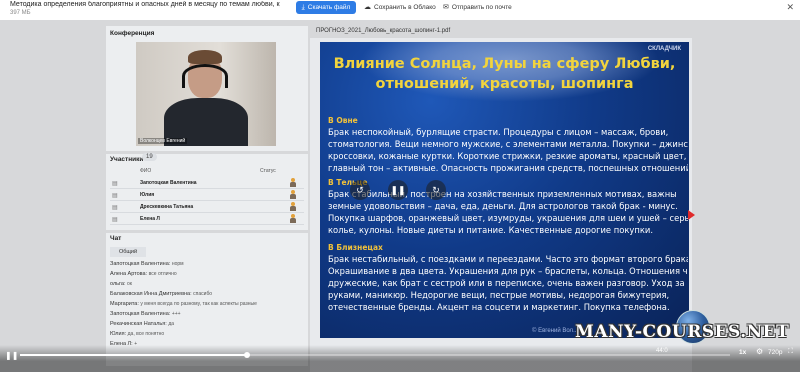  I want to click on chat-title: Чат, so click(116, 238).